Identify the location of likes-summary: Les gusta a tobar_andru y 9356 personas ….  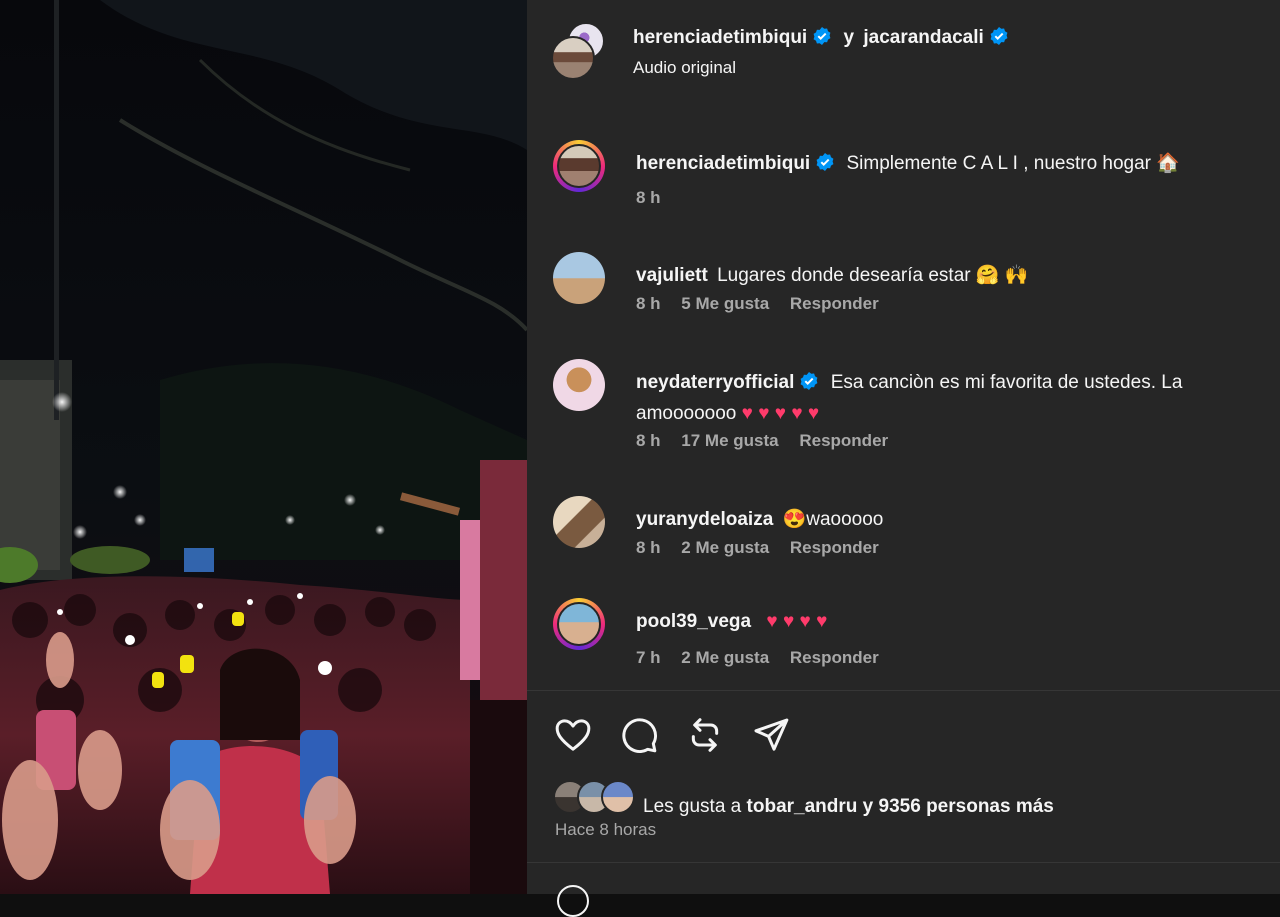
(848, 807).